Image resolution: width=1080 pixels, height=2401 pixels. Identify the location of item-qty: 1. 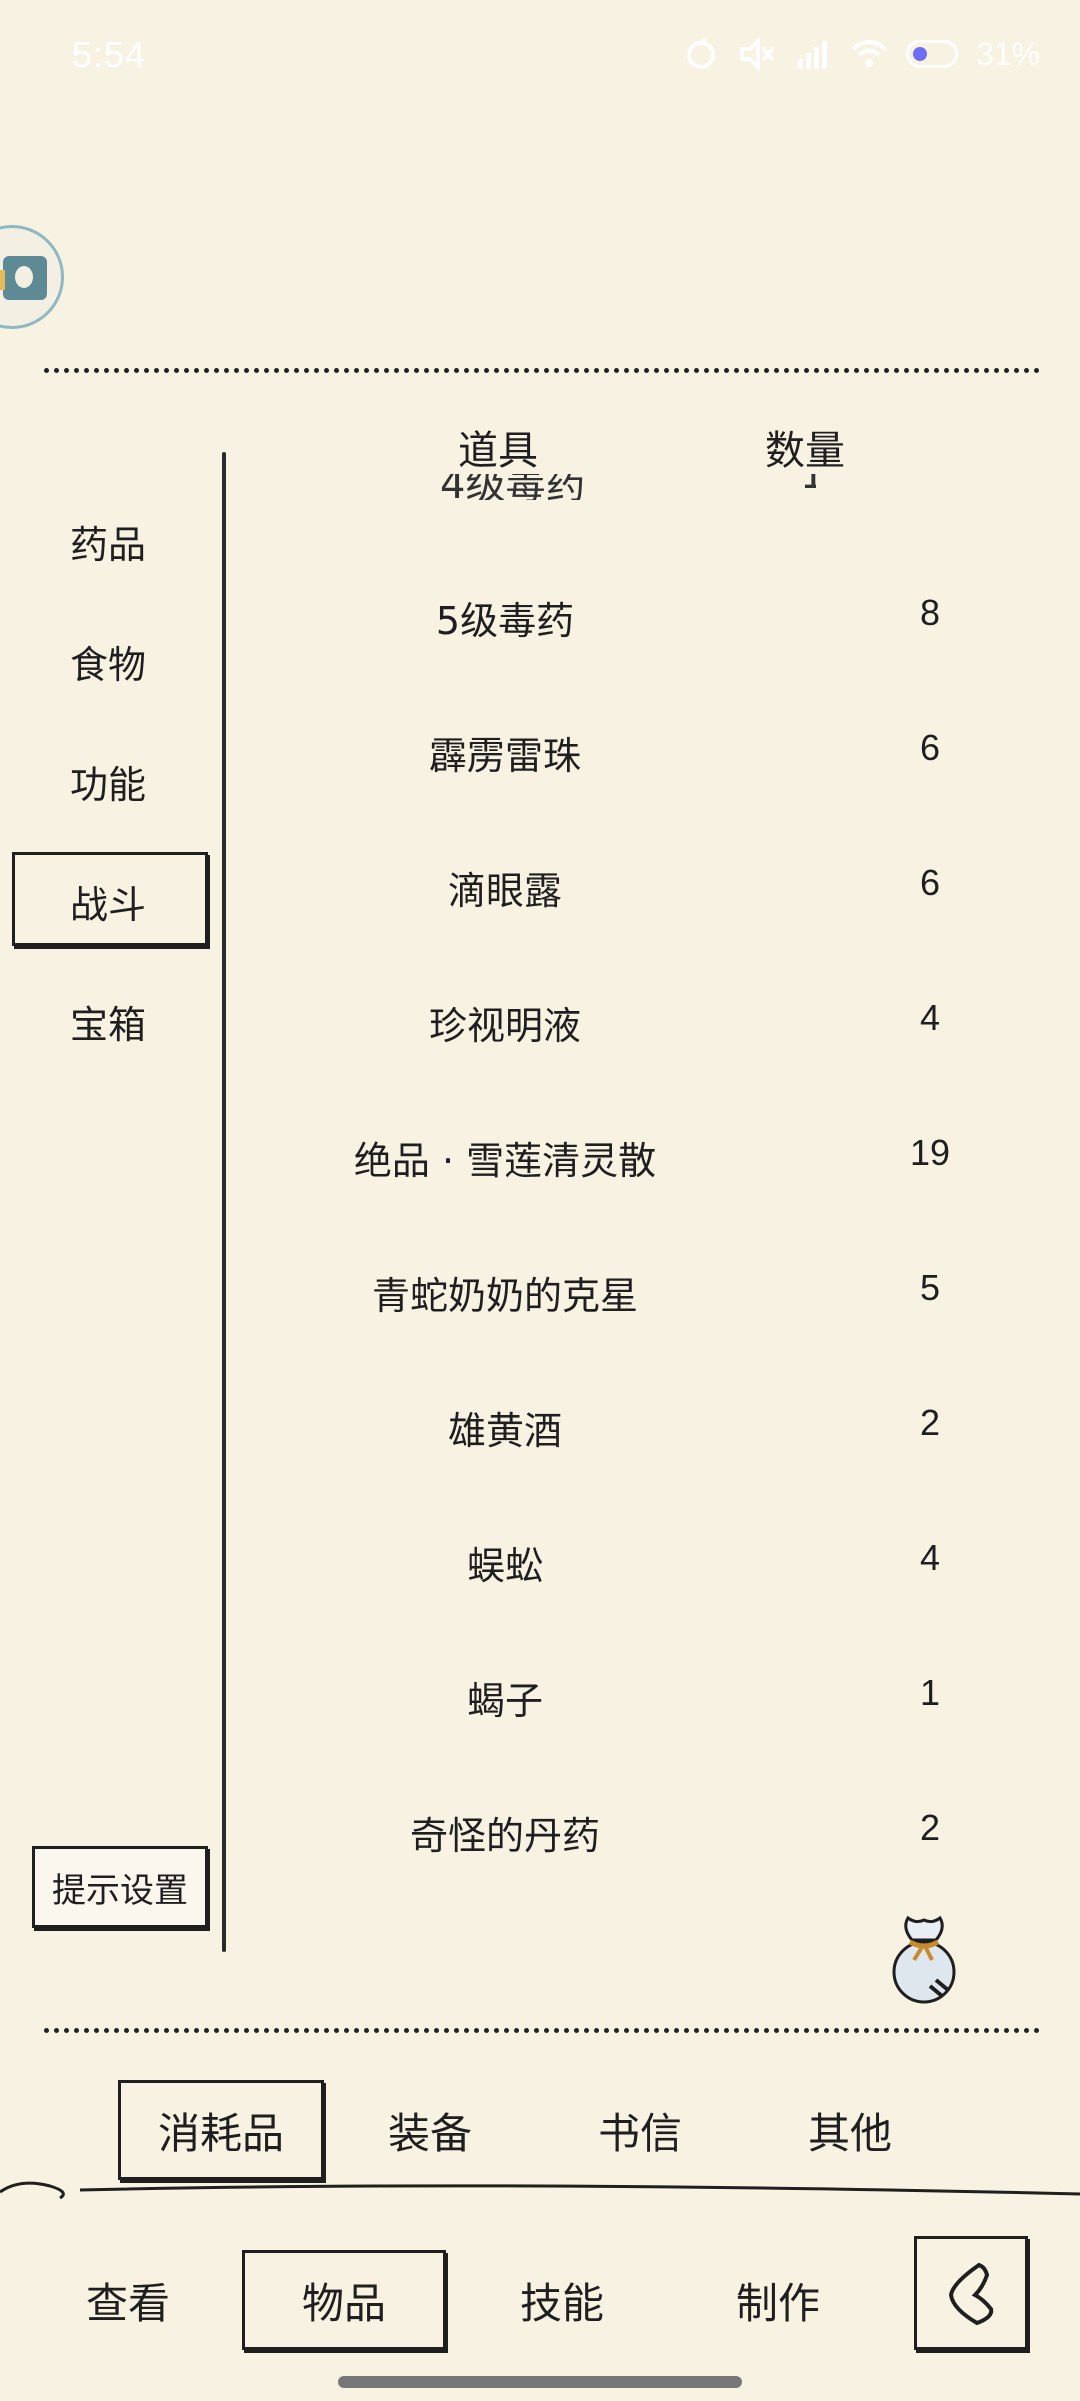
(930, 1692).